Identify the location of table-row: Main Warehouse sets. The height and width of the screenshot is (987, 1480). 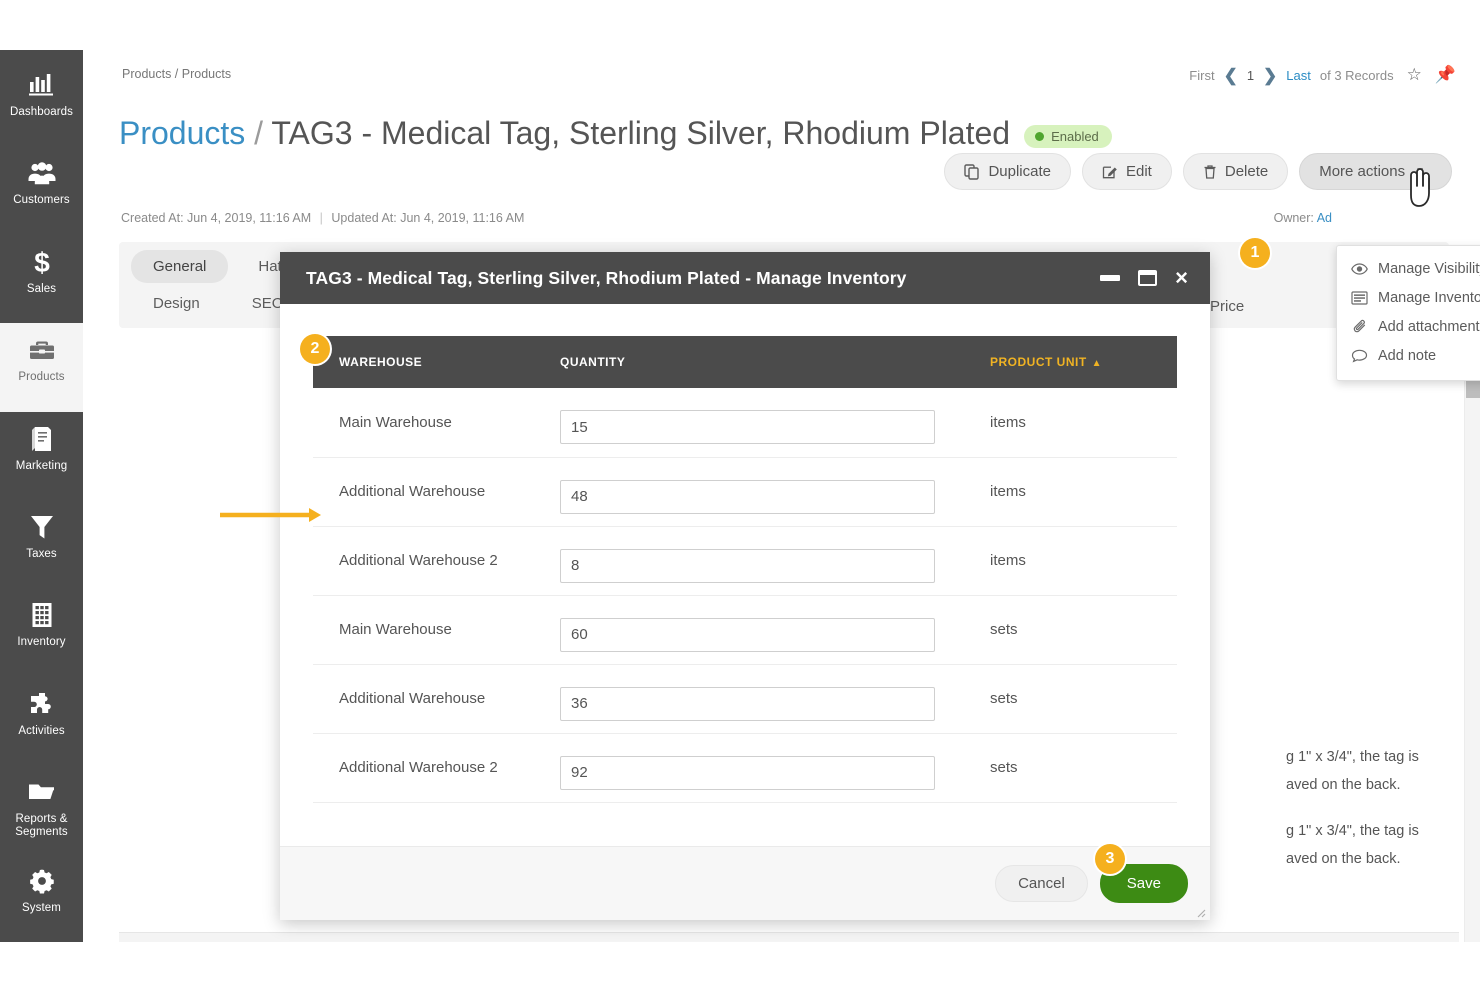
(745, 630).